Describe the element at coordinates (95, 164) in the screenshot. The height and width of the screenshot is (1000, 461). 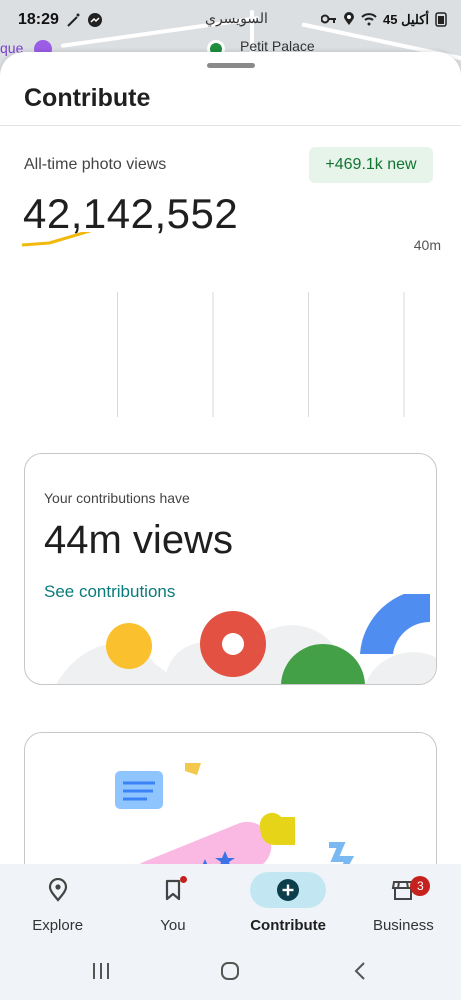
I see `photo-views-label: All-time photo views` at that location.